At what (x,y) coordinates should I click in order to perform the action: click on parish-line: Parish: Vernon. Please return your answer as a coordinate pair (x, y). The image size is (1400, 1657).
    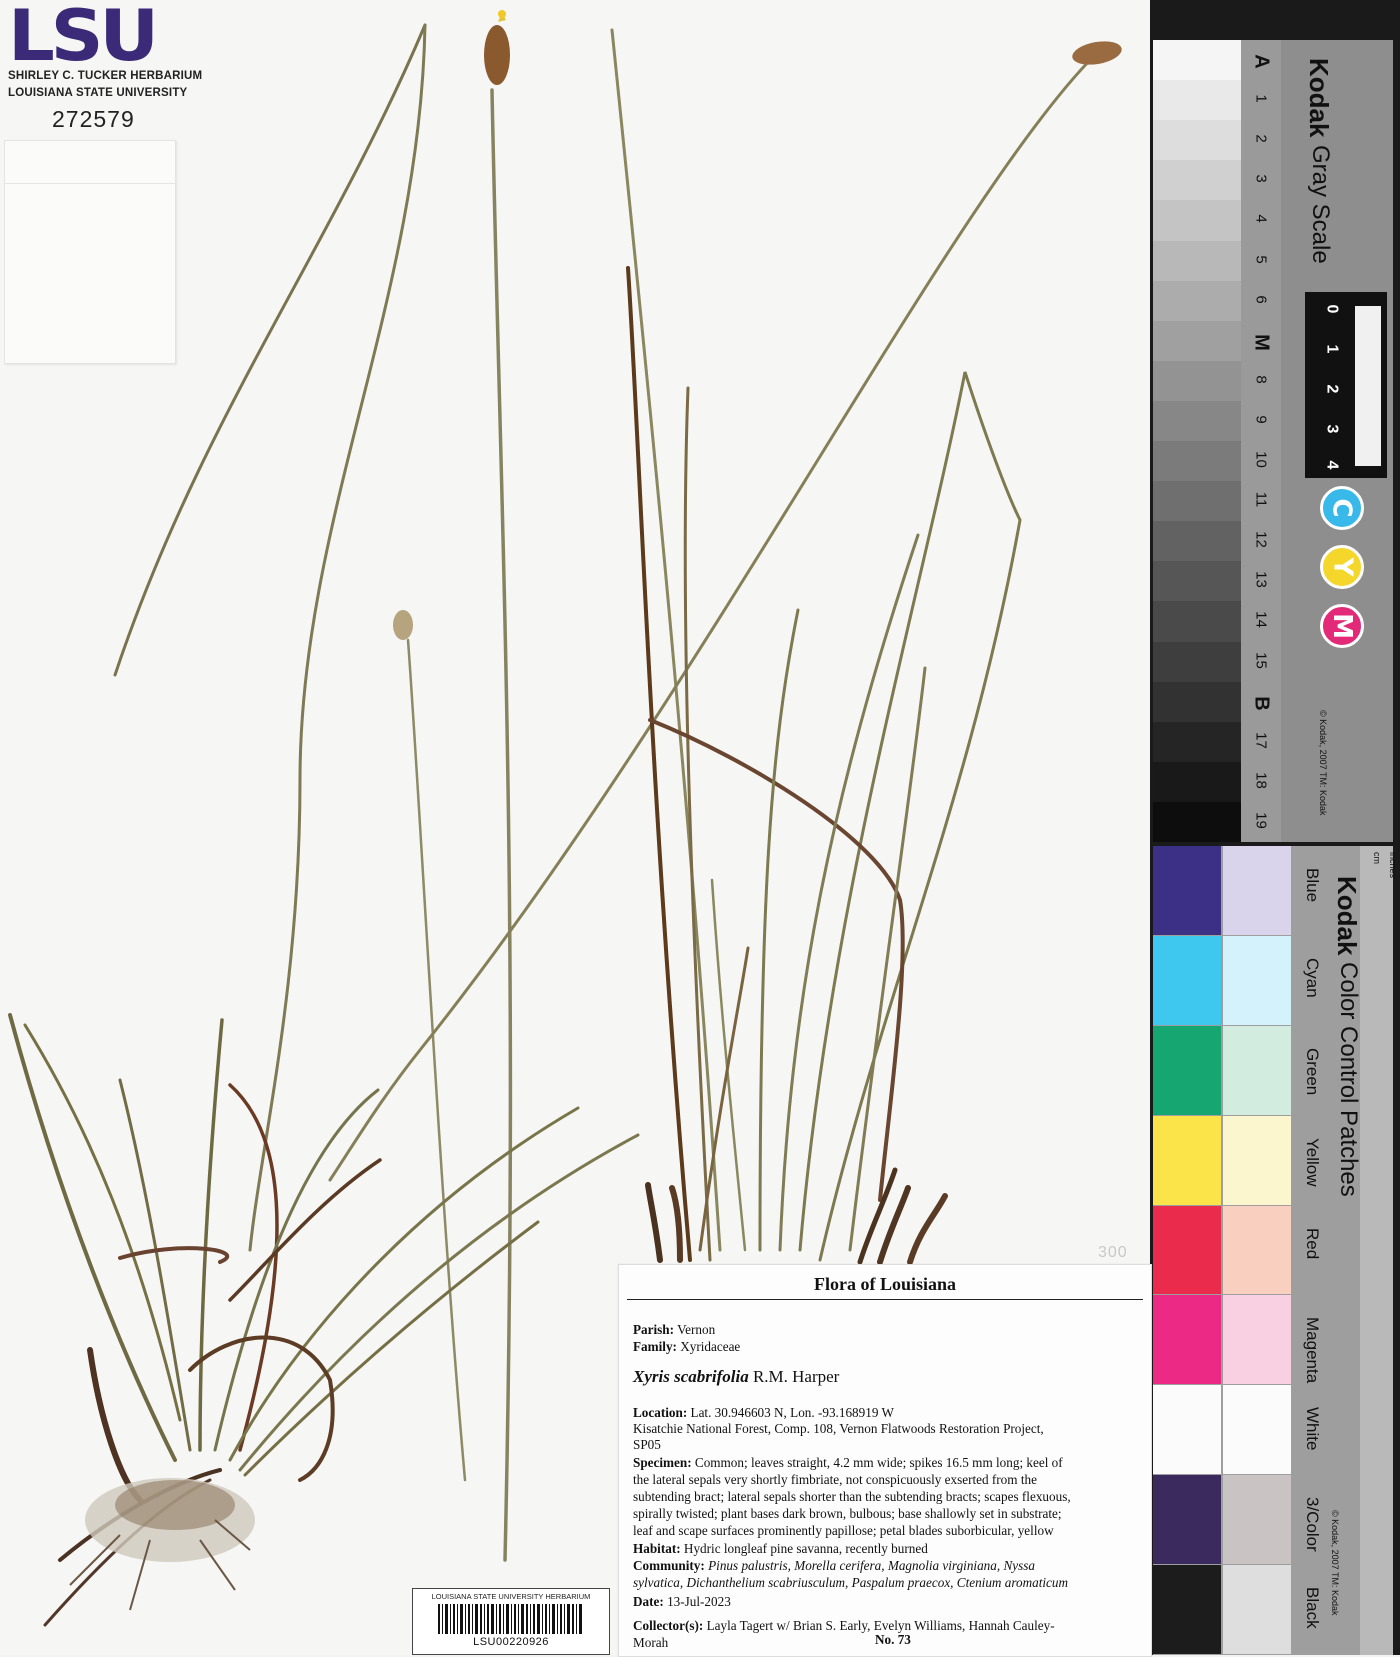
    Looking at the image, I should click on (674, 1329).